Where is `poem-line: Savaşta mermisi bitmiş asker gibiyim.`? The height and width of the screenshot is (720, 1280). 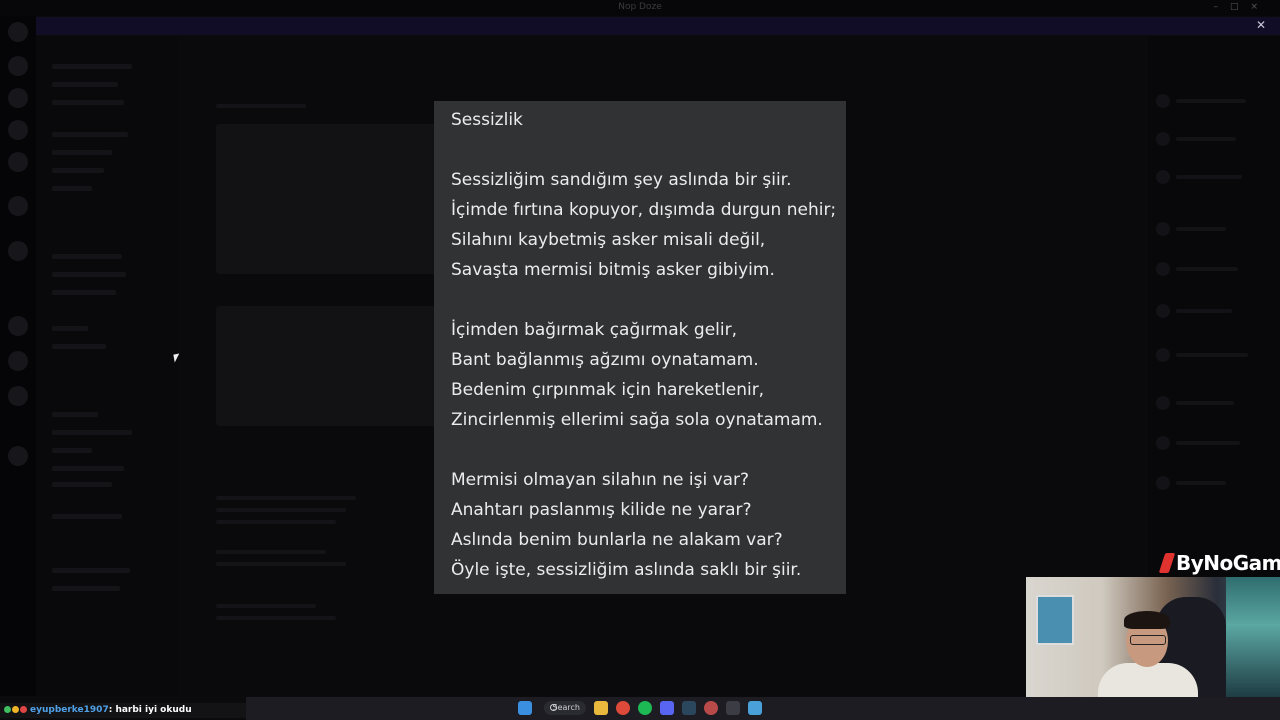
poem-line: Savaşta mermisi bitmiş asker gibiyim. is located at coordinates (613, 270).